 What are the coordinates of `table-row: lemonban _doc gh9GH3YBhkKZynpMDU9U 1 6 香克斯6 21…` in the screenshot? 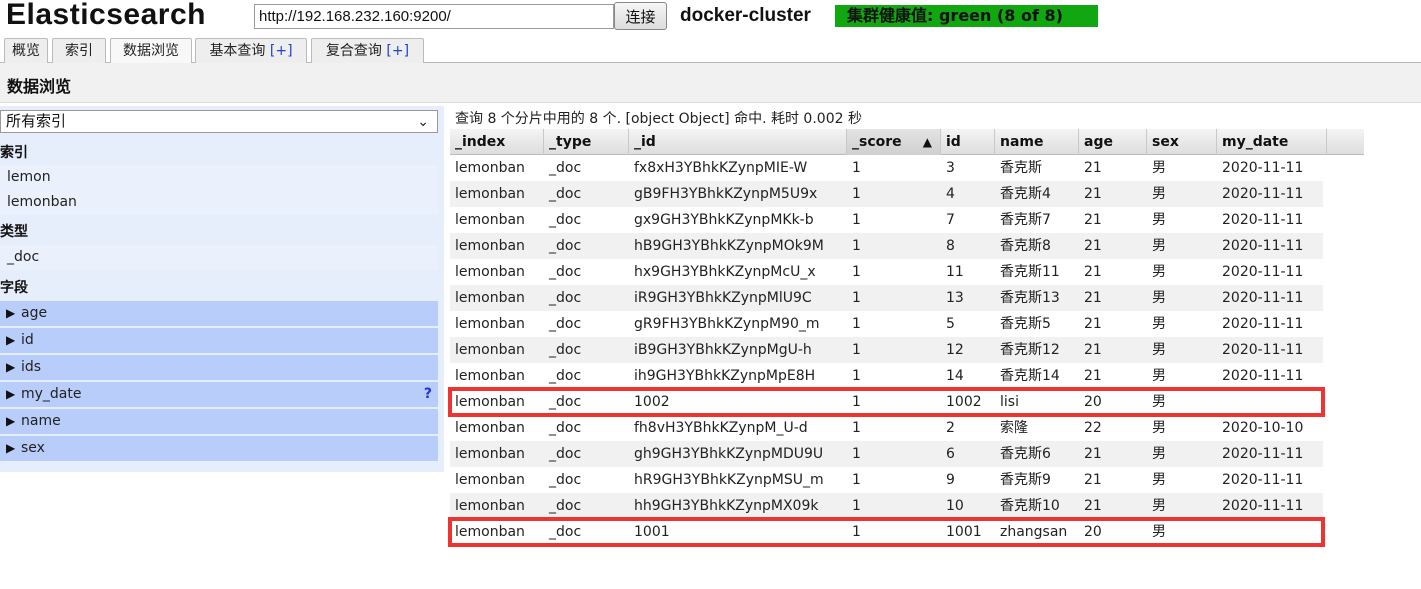 It's located at (886, 454).